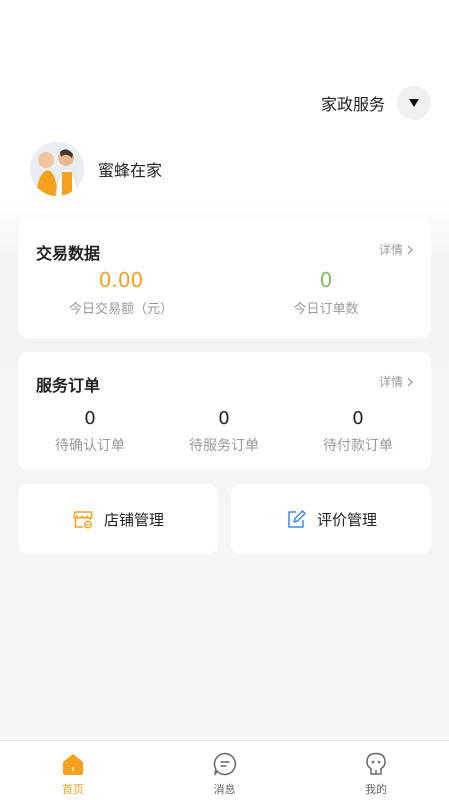 The image size is (449, 800). What do you see at coordinates (346, 519) in the screenshot?
I see `review-management-label: 评价管理` at bounding box center [346, 519].